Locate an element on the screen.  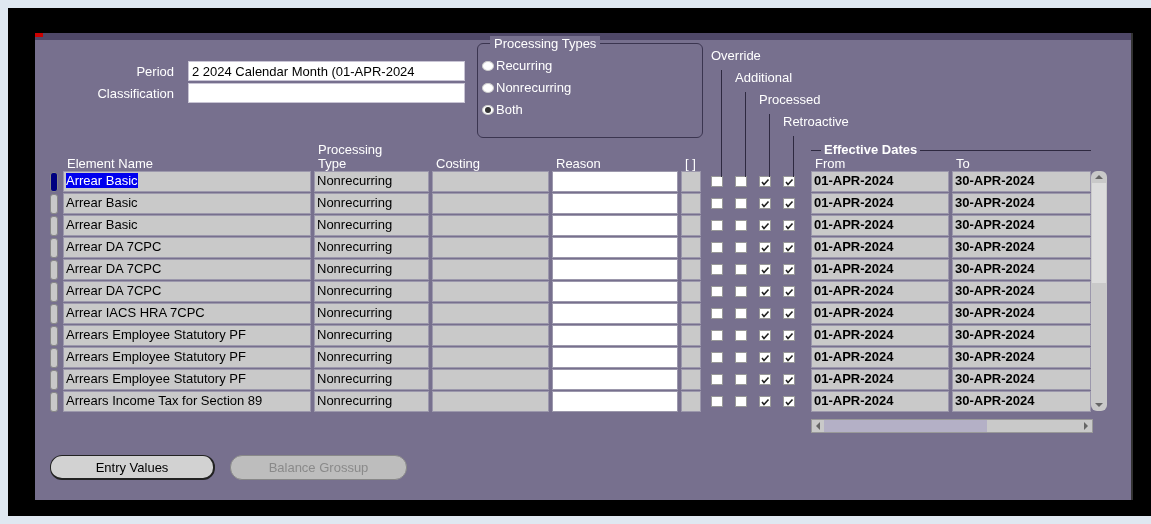
element-name-cell: Arrears Employee Statutory PF is located at coordinates (187, 357).